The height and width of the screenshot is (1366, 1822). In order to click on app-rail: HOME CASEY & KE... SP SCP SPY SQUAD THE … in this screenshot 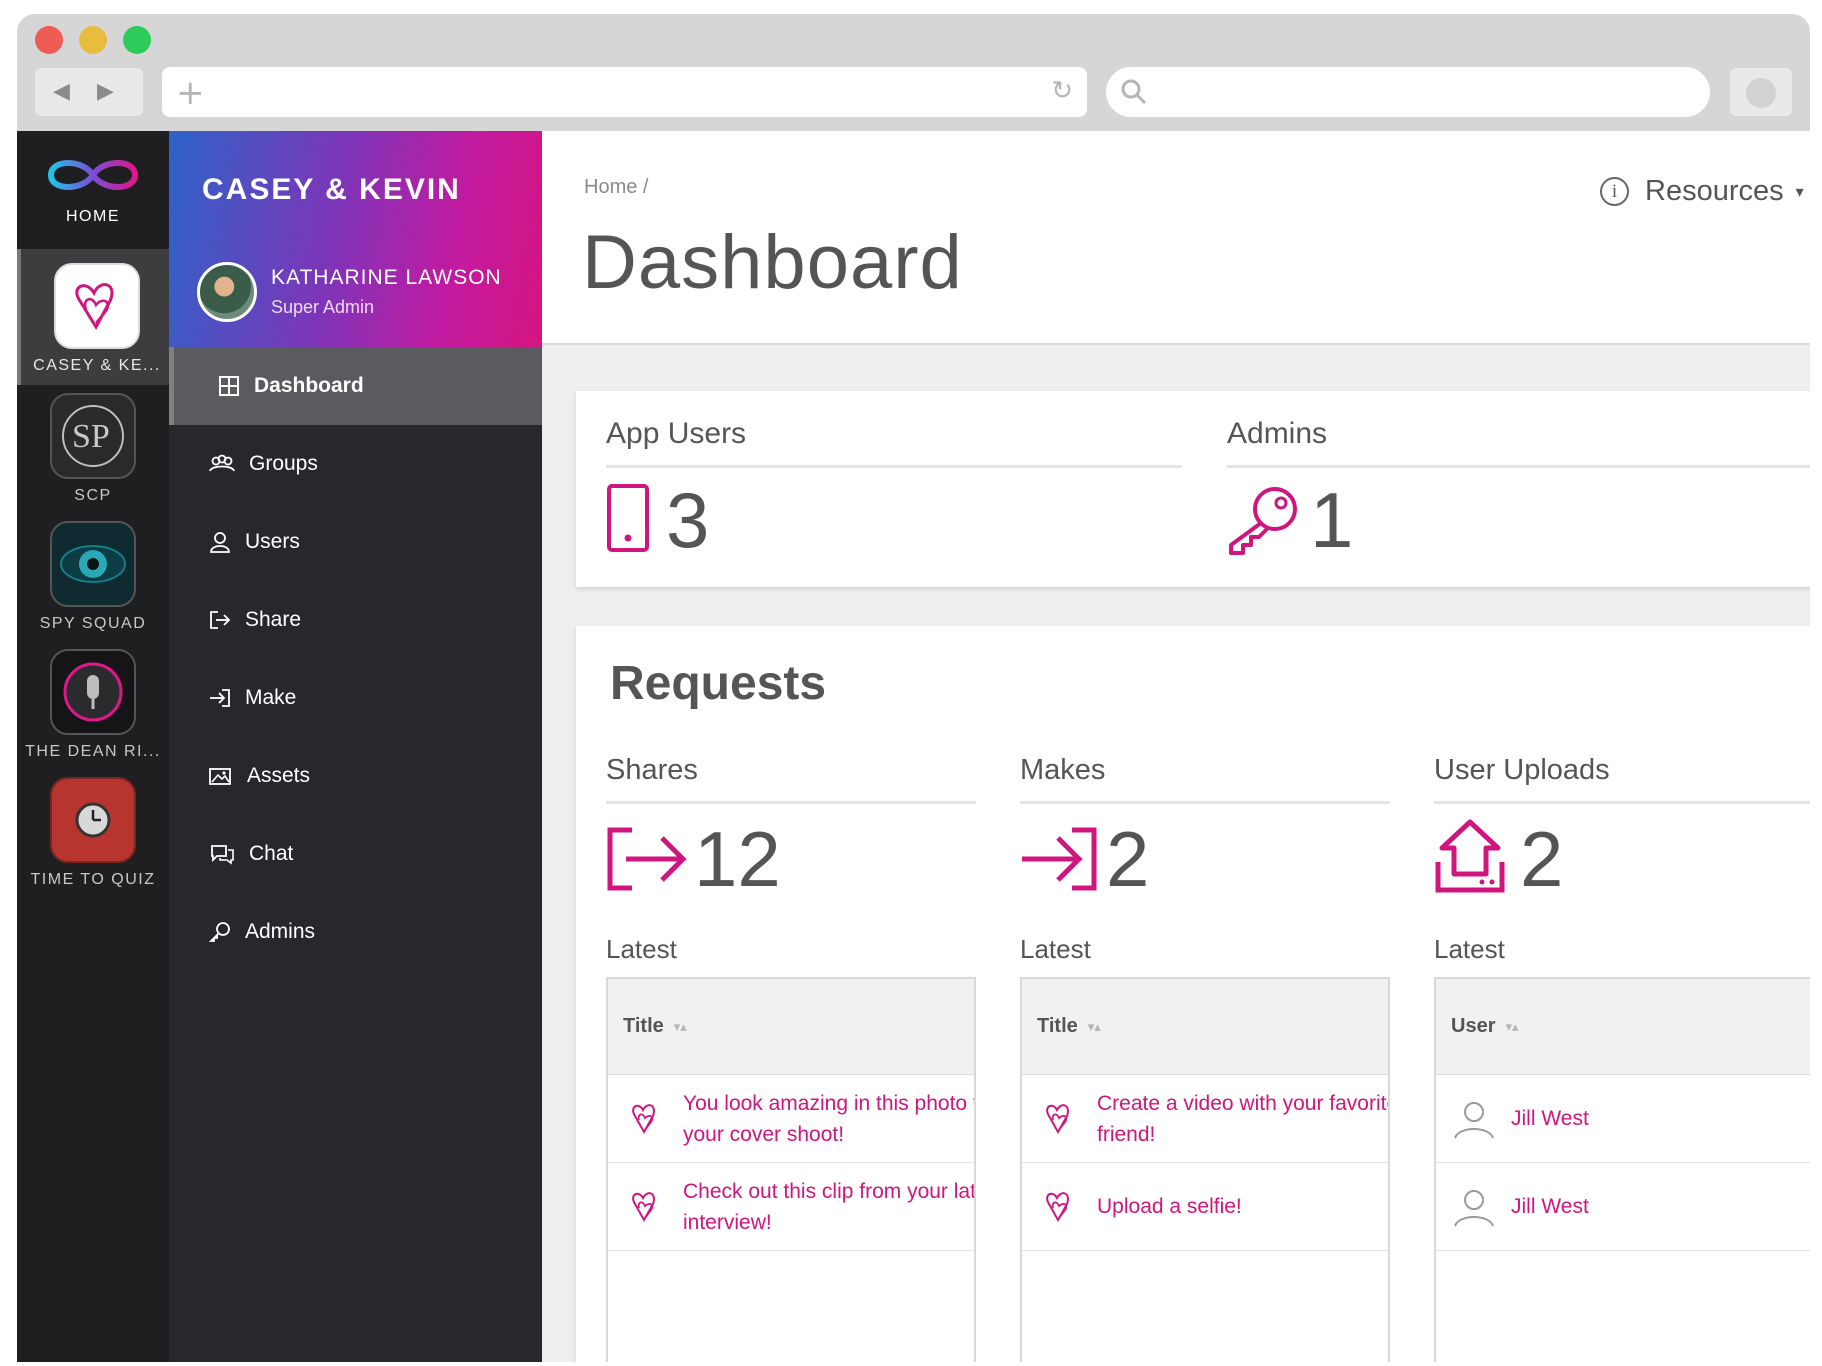, I will do `click(93, 746)`.